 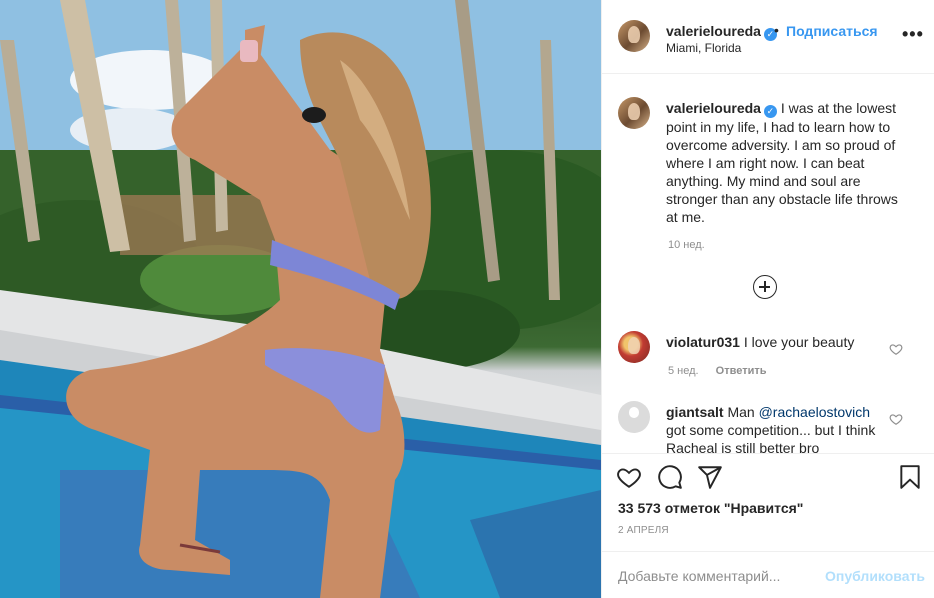 I want to click on verified-badge-icon: ✓, so click(x=770, y=111).